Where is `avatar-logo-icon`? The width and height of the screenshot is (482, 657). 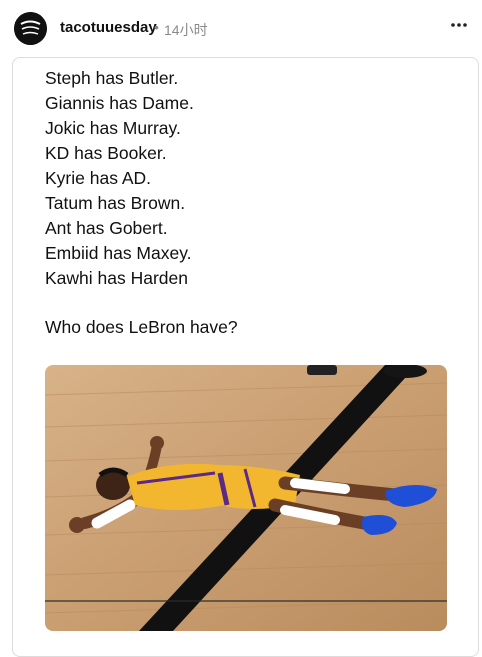 avatar-logo-icon is located at coordinates (30, 28).